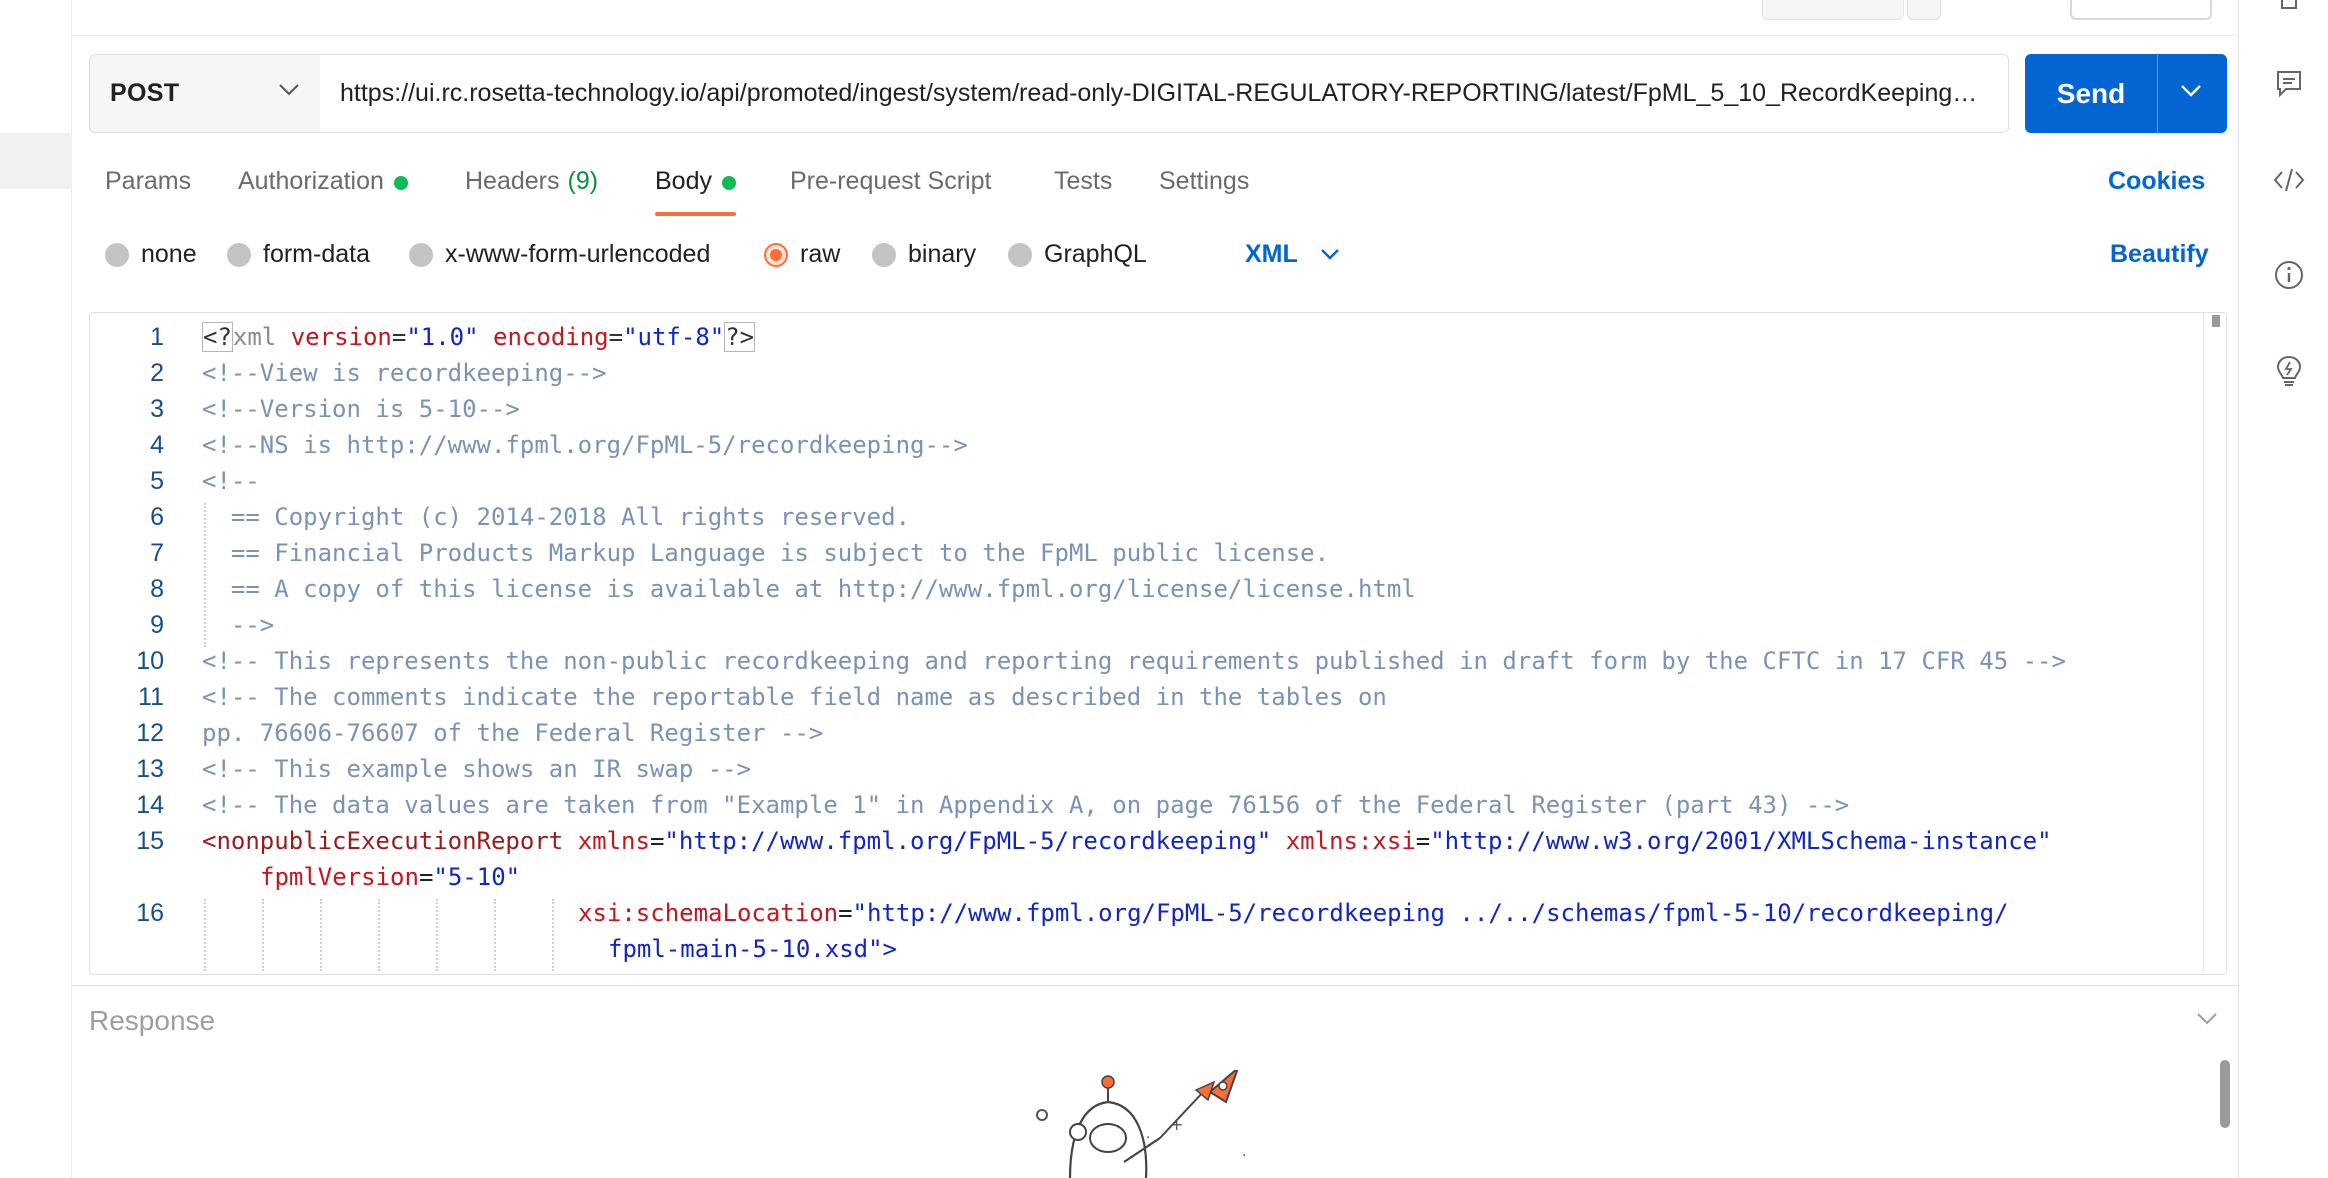  Describe the element at coordinates (311, 181) in the screenshot. I see `tab-label: Authorization` at that location.